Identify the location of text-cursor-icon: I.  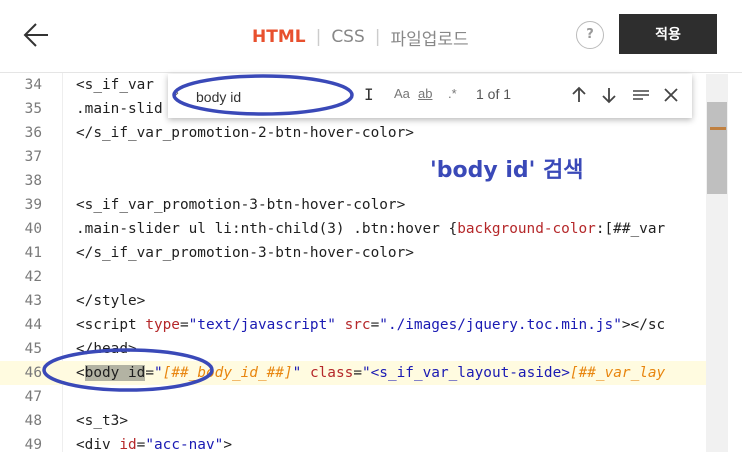
(369, 94).